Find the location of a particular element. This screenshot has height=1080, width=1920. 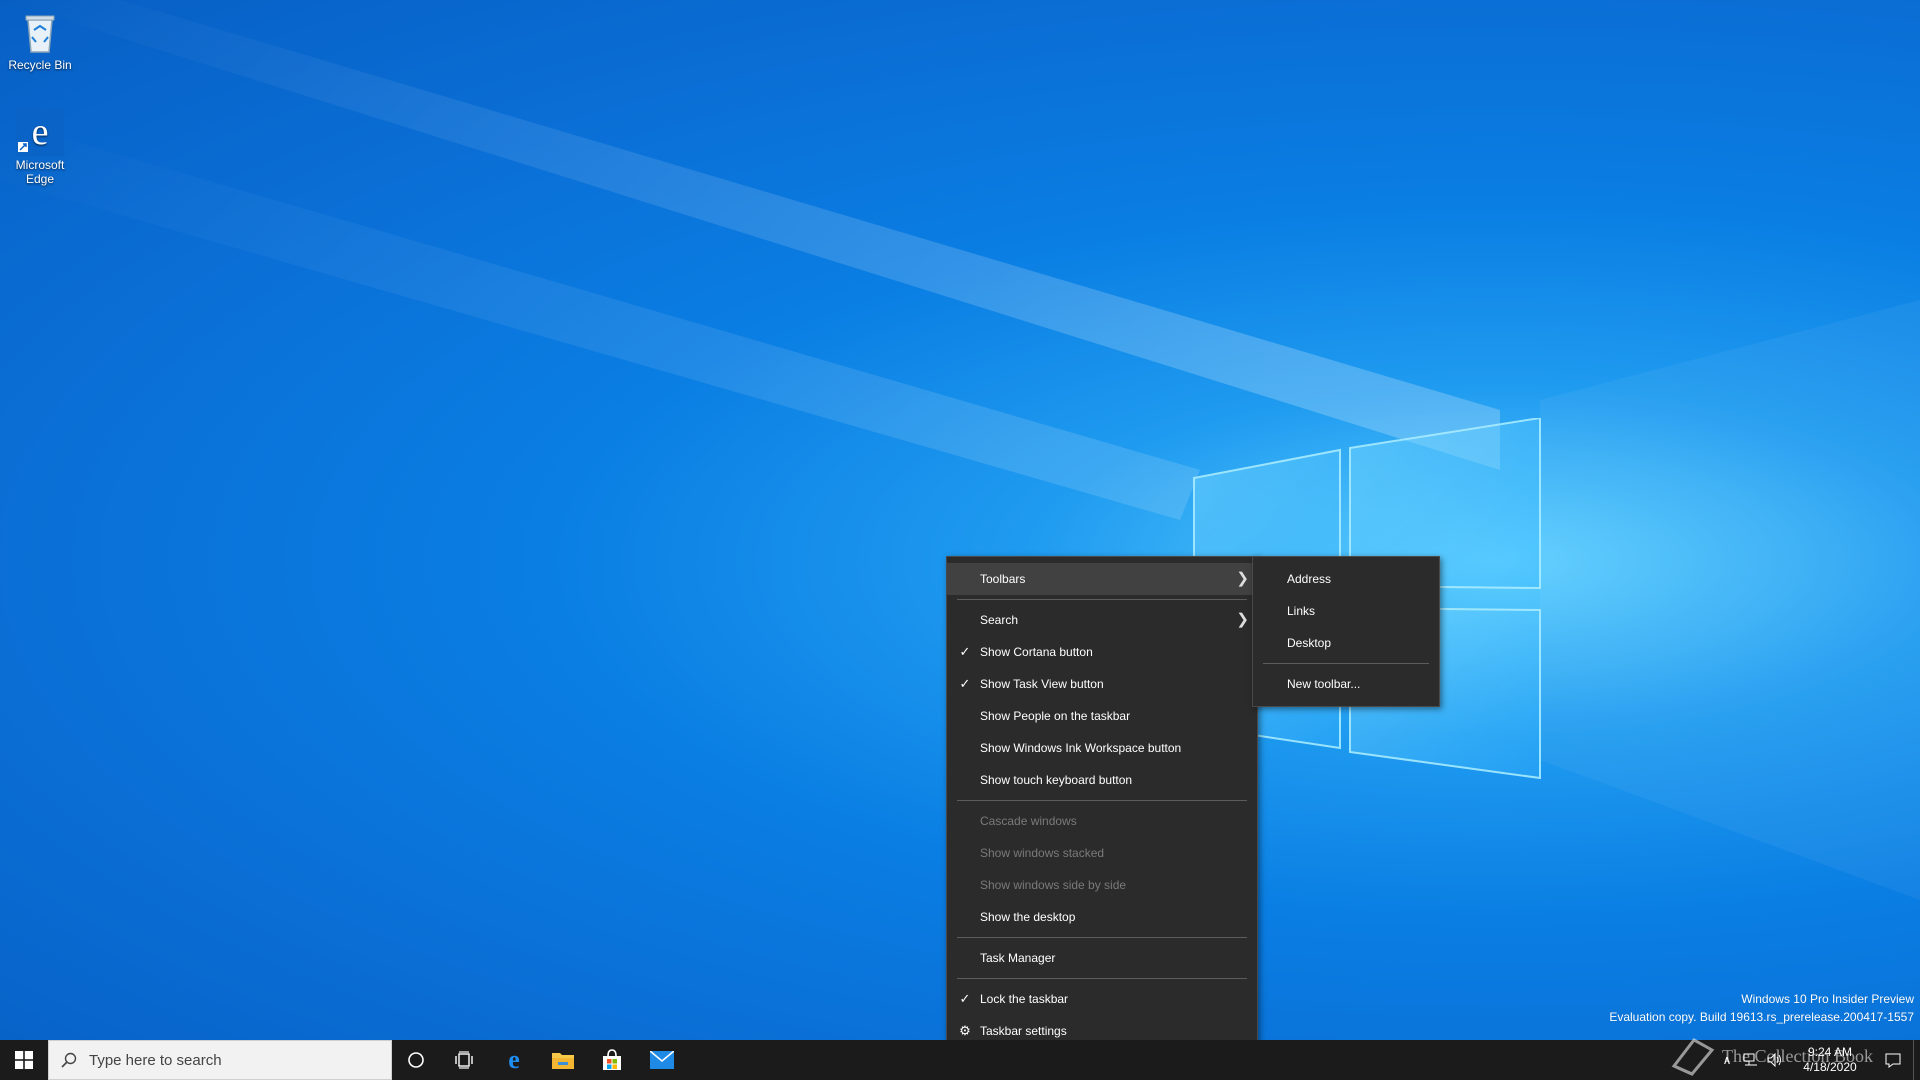

menu-item-label: Search is located at coordinates (999, 620).